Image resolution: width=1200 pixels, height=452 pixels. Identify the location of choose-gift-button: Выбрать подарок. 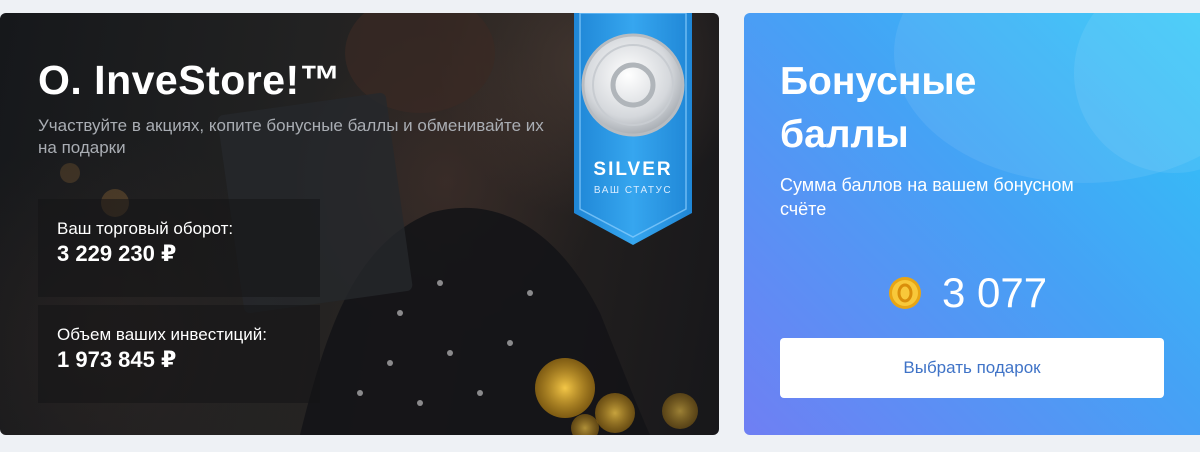
(972, 368).